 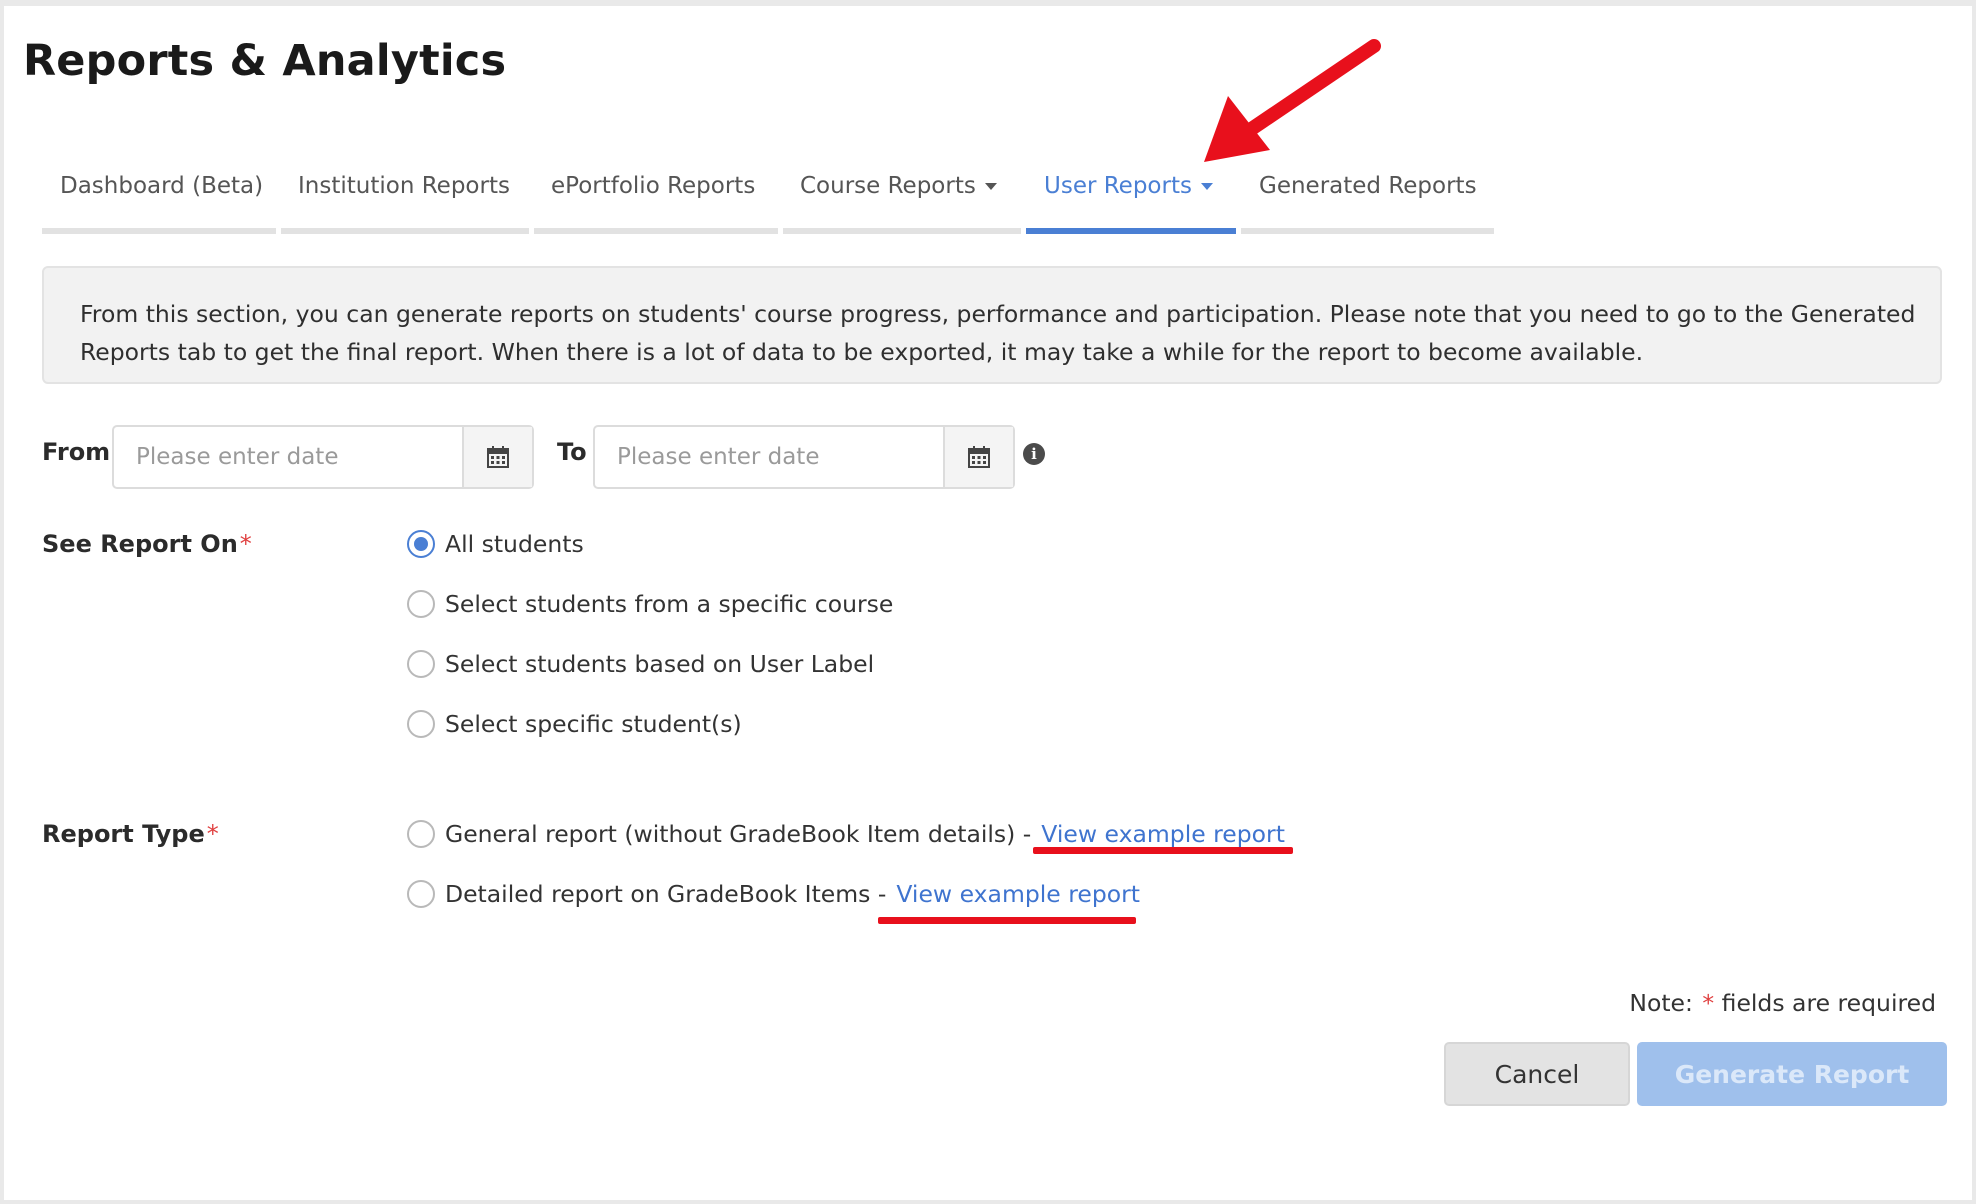 I want to click on note-suffix: fields are required, so click(x=1828, y=1003).